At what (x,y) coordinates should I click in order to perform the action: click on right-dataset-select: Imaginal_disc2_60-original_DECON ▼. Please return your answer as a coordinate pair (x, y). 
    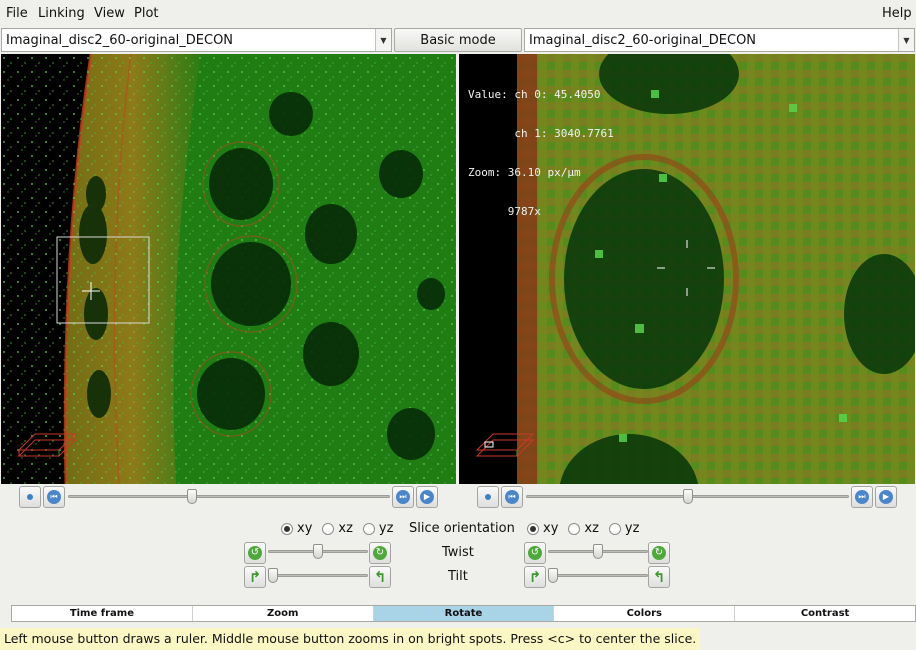
    Looking at the image, I should click on (719, 40).